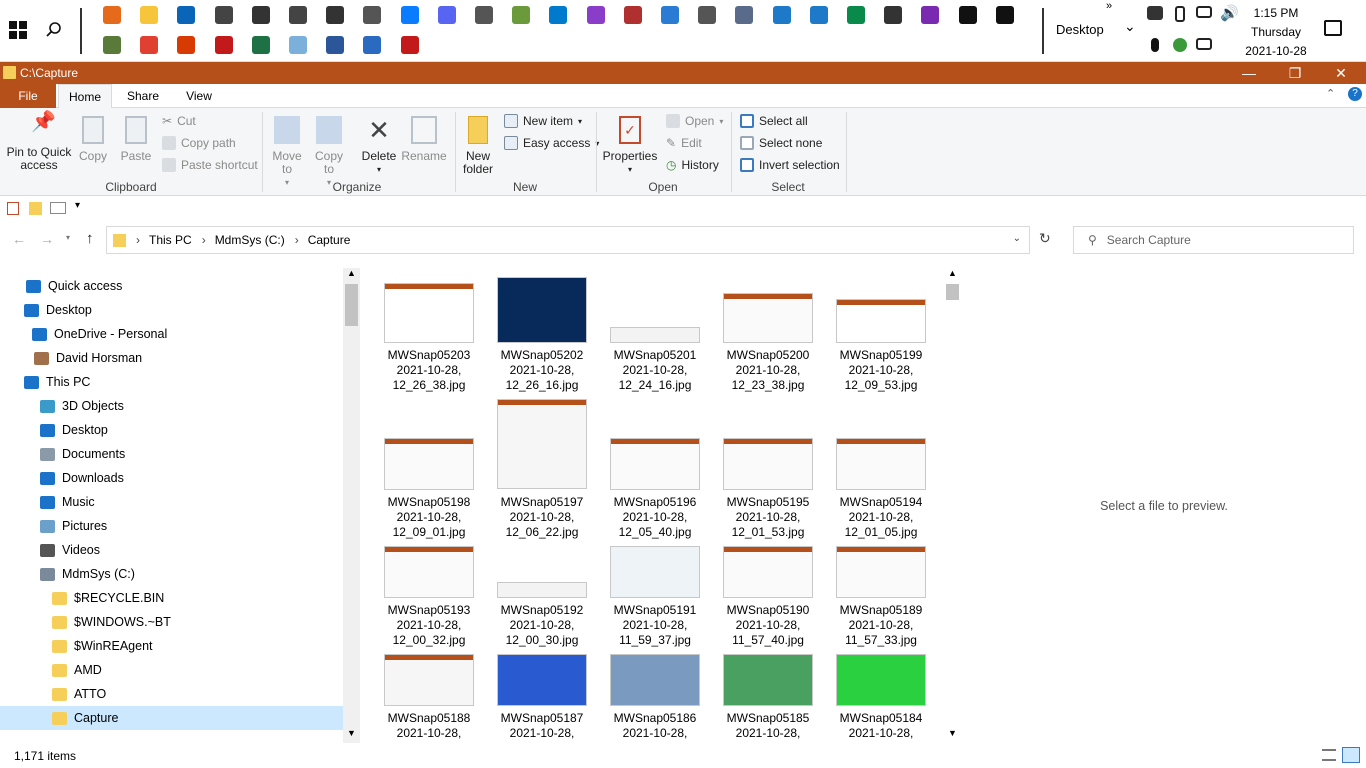  Describe the element at coordinates (543, 121) in the screenshot. I see `new-item-button: New item ▾` at that location.